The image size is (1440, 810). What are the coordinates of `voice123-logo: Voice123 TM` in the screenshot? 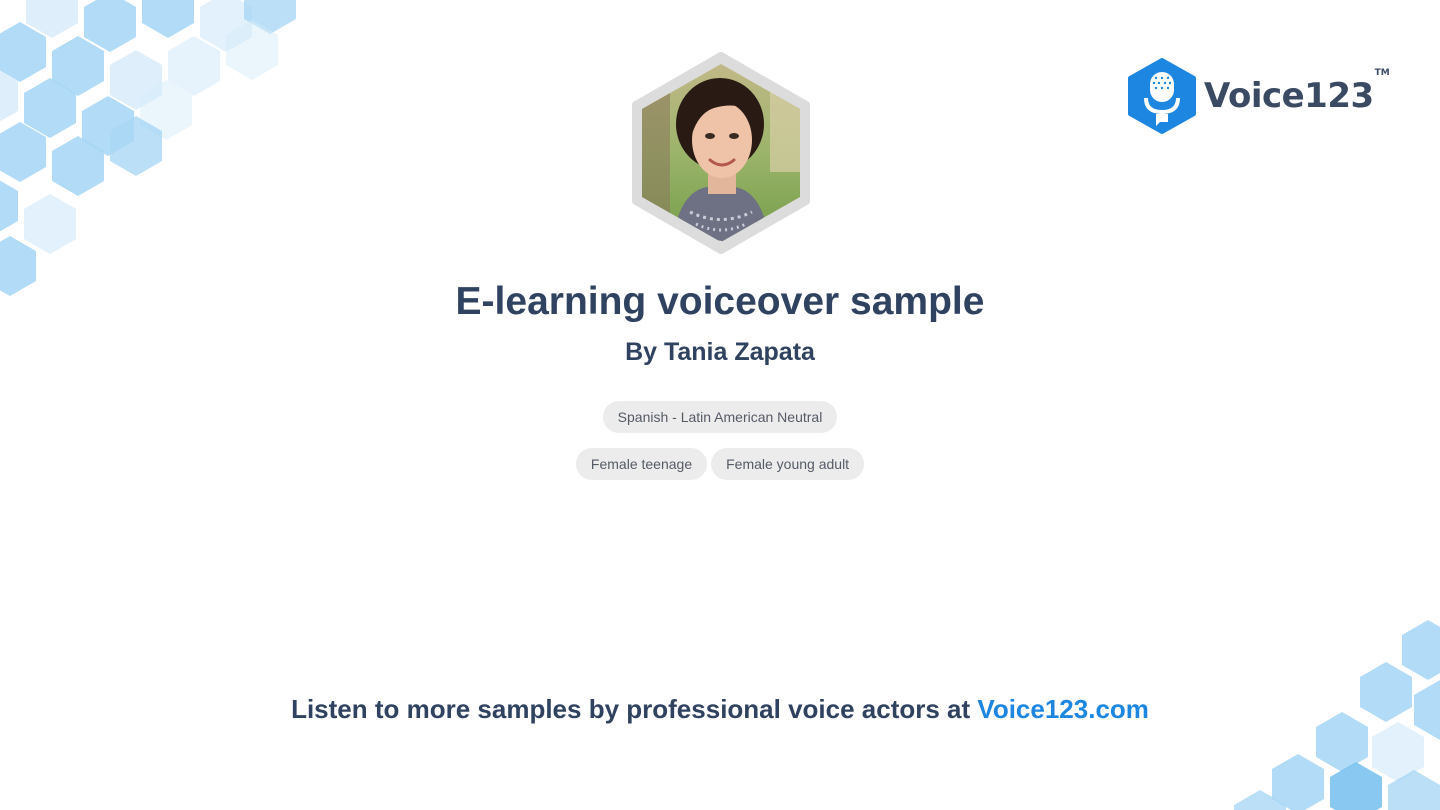 It's located at (1258, 96).